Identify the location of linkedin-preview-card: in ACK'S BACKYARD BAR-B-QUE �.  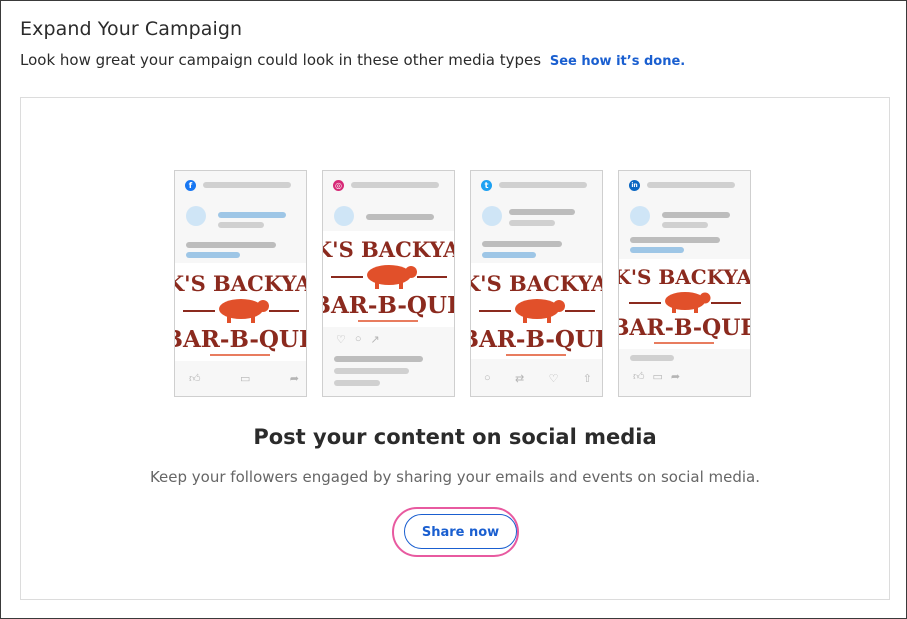
(684, 283).